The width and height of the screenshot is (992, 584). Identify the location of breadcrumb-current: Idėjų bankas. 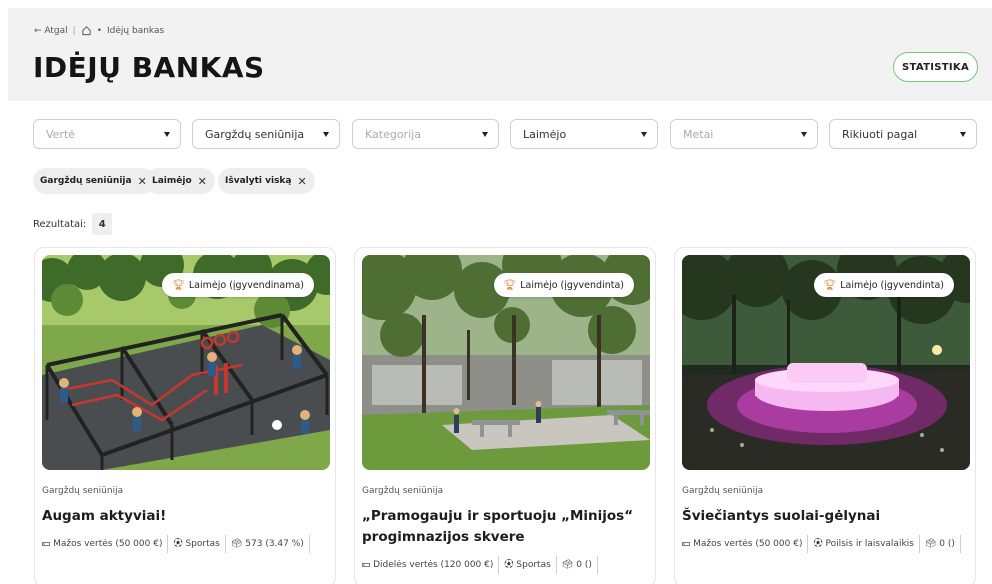
(136, 30).